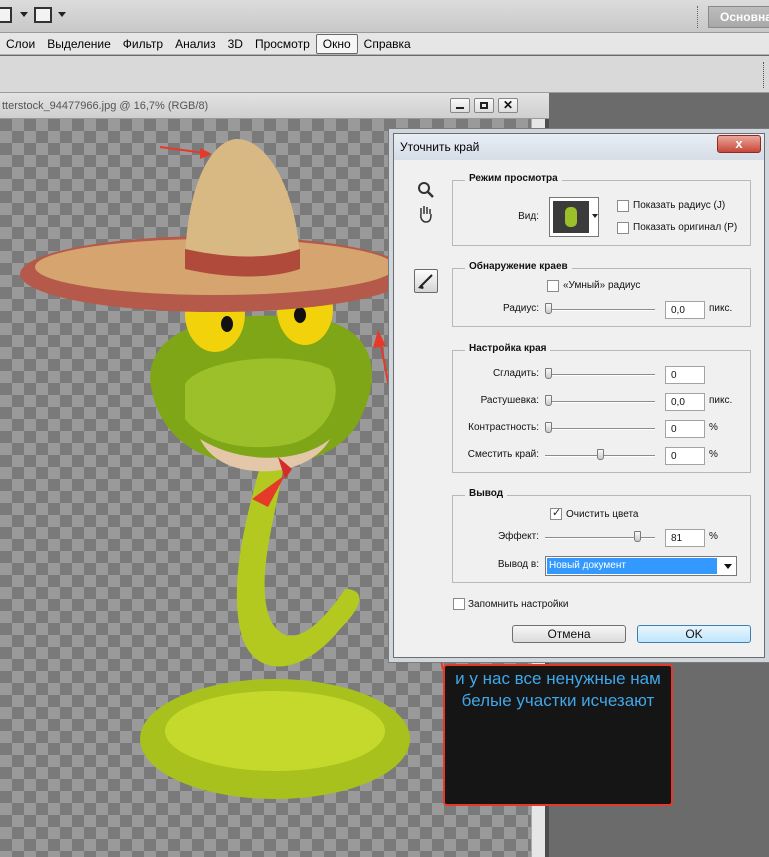 This screenshot has height=857, width=769. I want to click on show-radius-label: Показать радиус (J), so click(679, 205).